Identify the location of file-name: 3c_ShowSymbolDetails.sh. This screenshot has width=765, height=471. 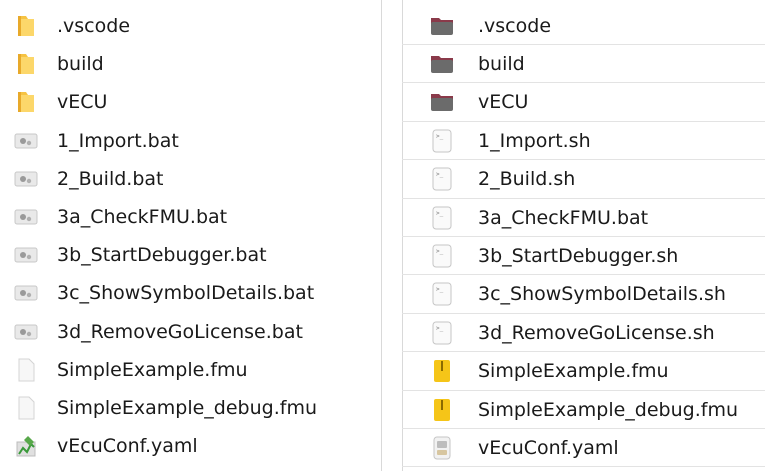
(602, 294).